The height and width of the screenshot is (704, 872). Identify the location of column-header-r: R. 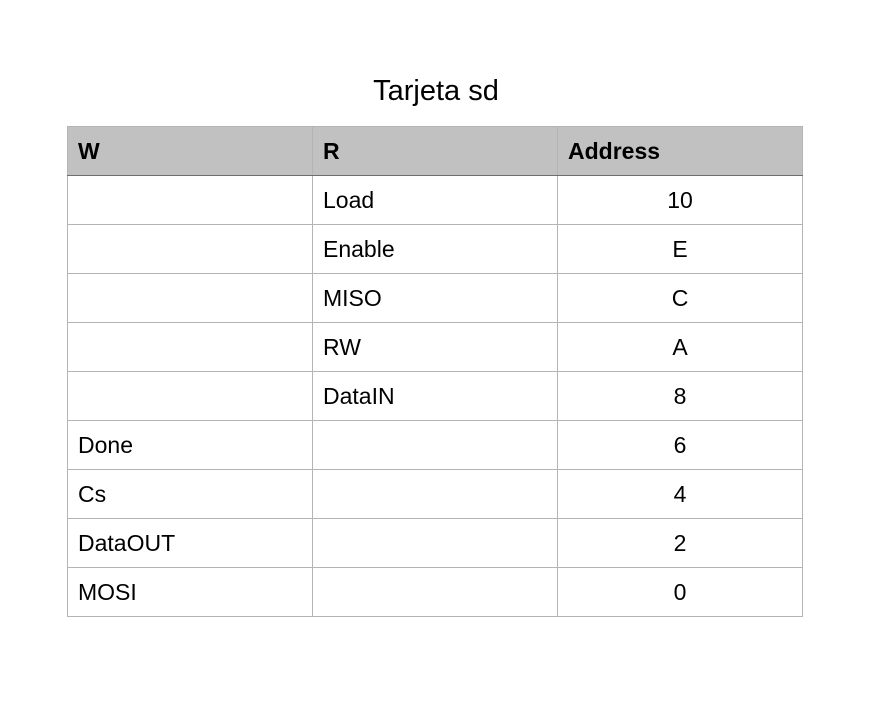
(435, 151).